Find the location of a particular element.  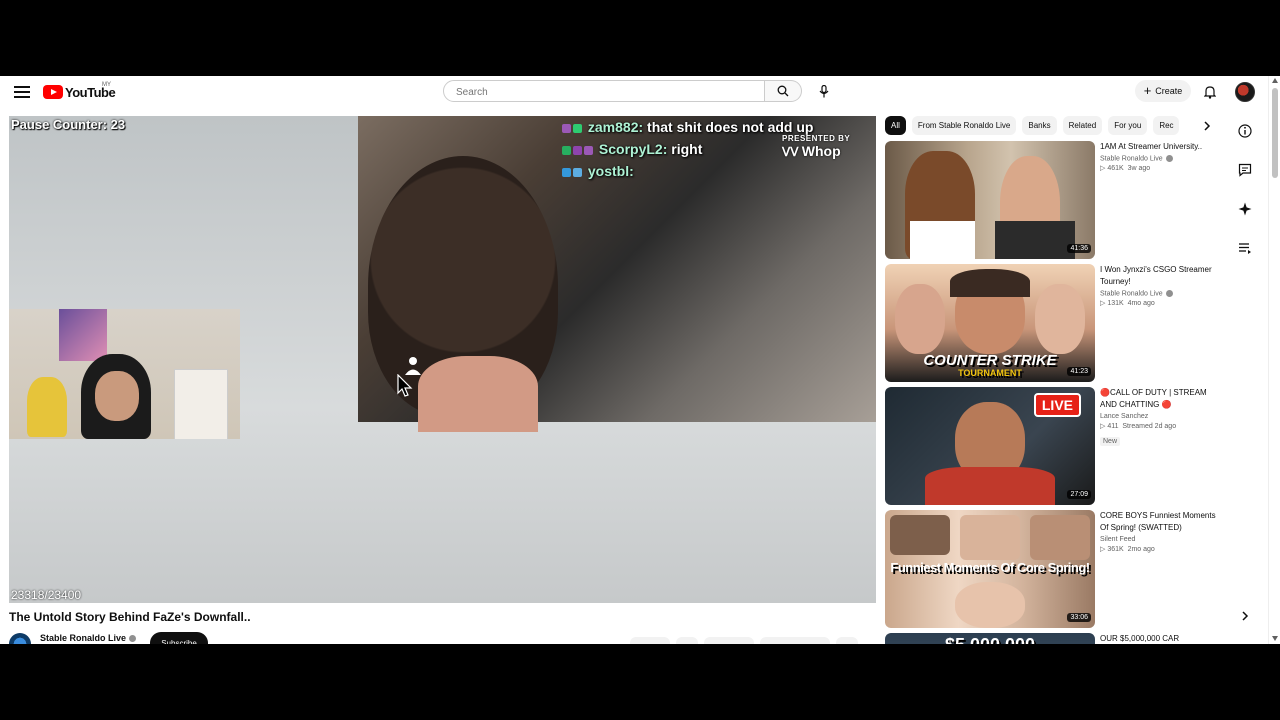

rec-thumbnail: $5,000,000 is located at coordinates (990, 638).